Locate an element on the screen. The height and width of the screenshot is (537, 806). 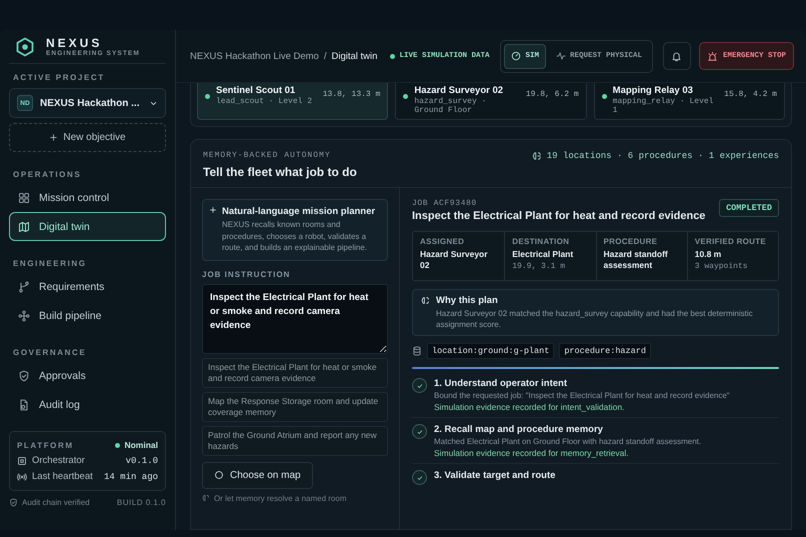
status-badge: COMPLETED is located at coordinates (749, 208).